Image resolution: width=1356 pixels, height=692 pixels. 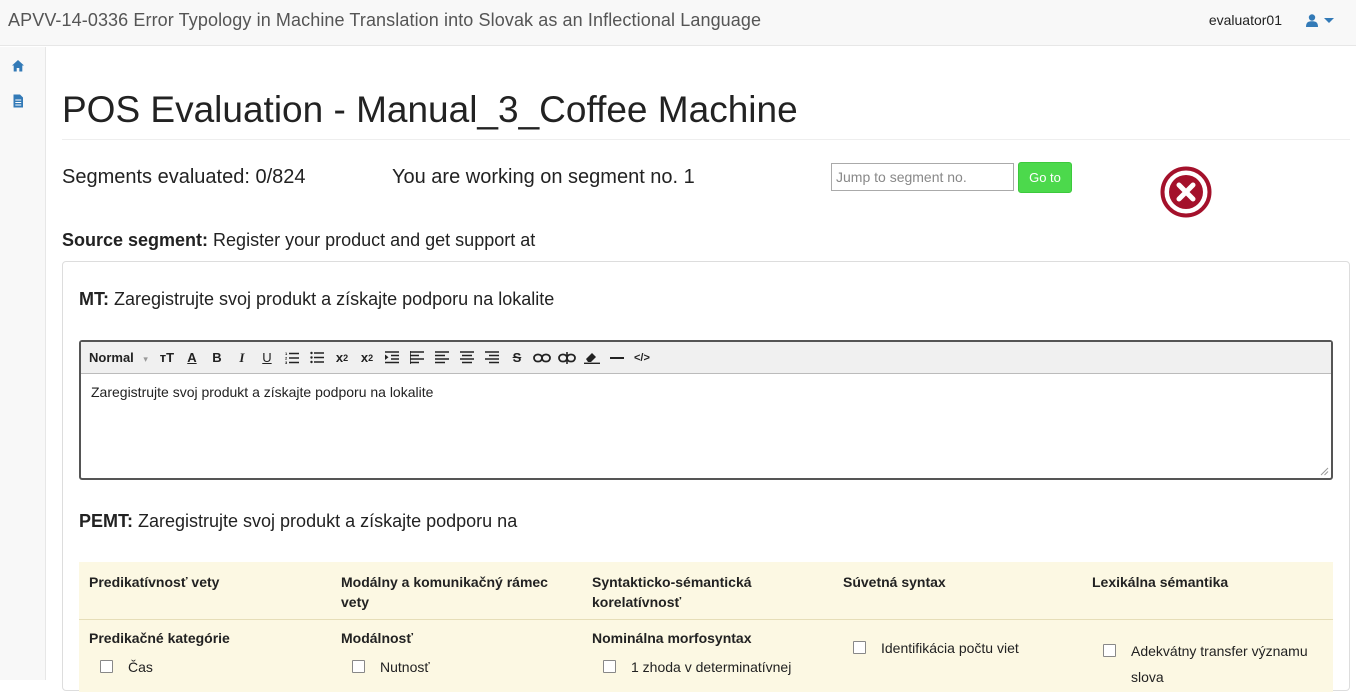 I want to click on clear-format-icon, so click(x=592, y=358).